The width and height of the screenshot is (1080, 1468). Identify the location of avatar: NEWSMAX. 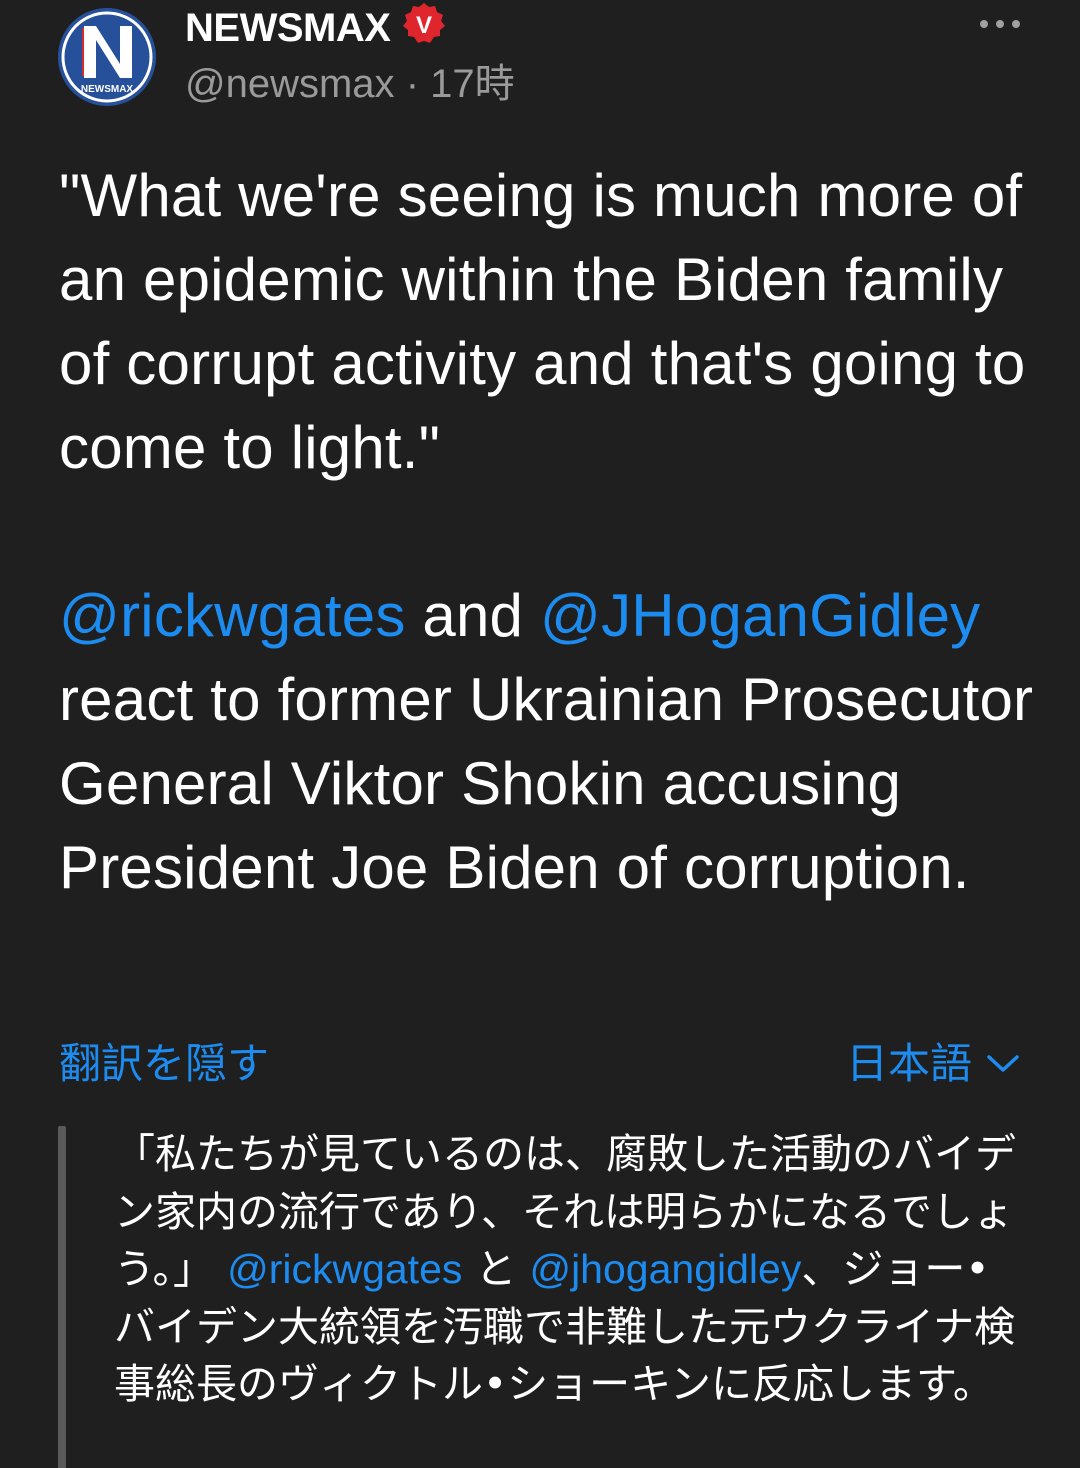
(107, 57).